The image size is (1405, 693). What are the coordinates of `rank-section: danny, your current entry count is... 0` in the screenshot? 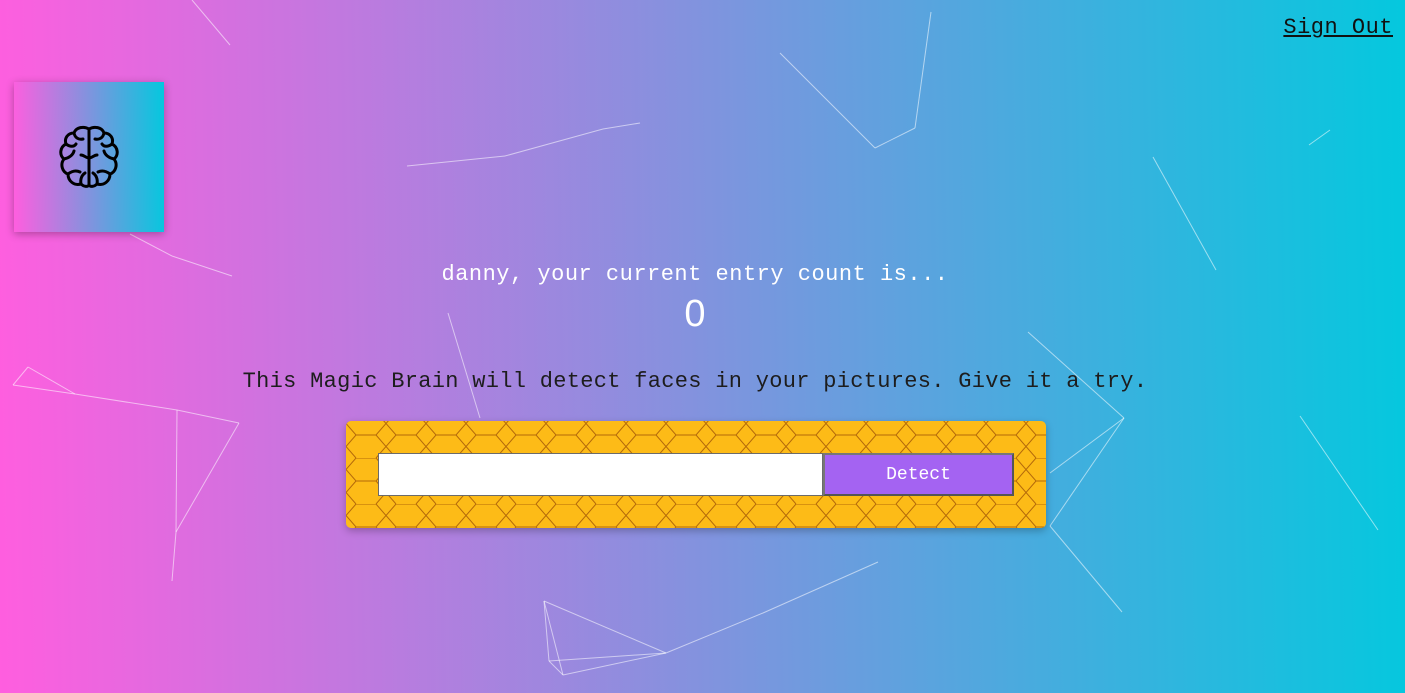 It's located at (695, 299).